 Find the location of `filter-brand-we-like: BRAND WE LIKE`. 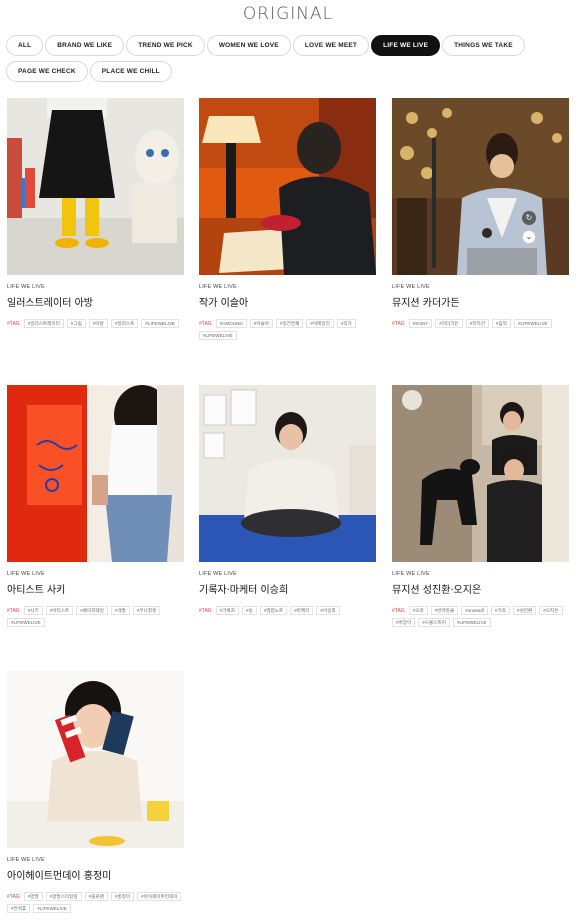

filter-brand-we-like: BRAND WE LIKE is located at coordinates (85, 45).